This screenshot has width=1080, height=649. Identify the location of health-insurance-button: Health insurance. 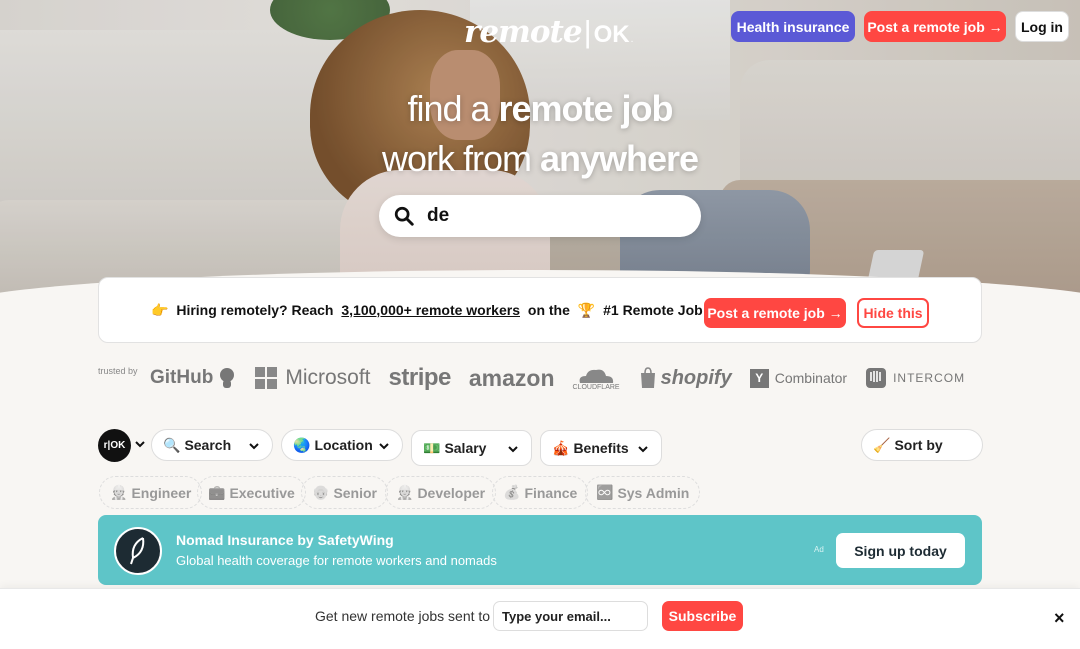
(793, 26).